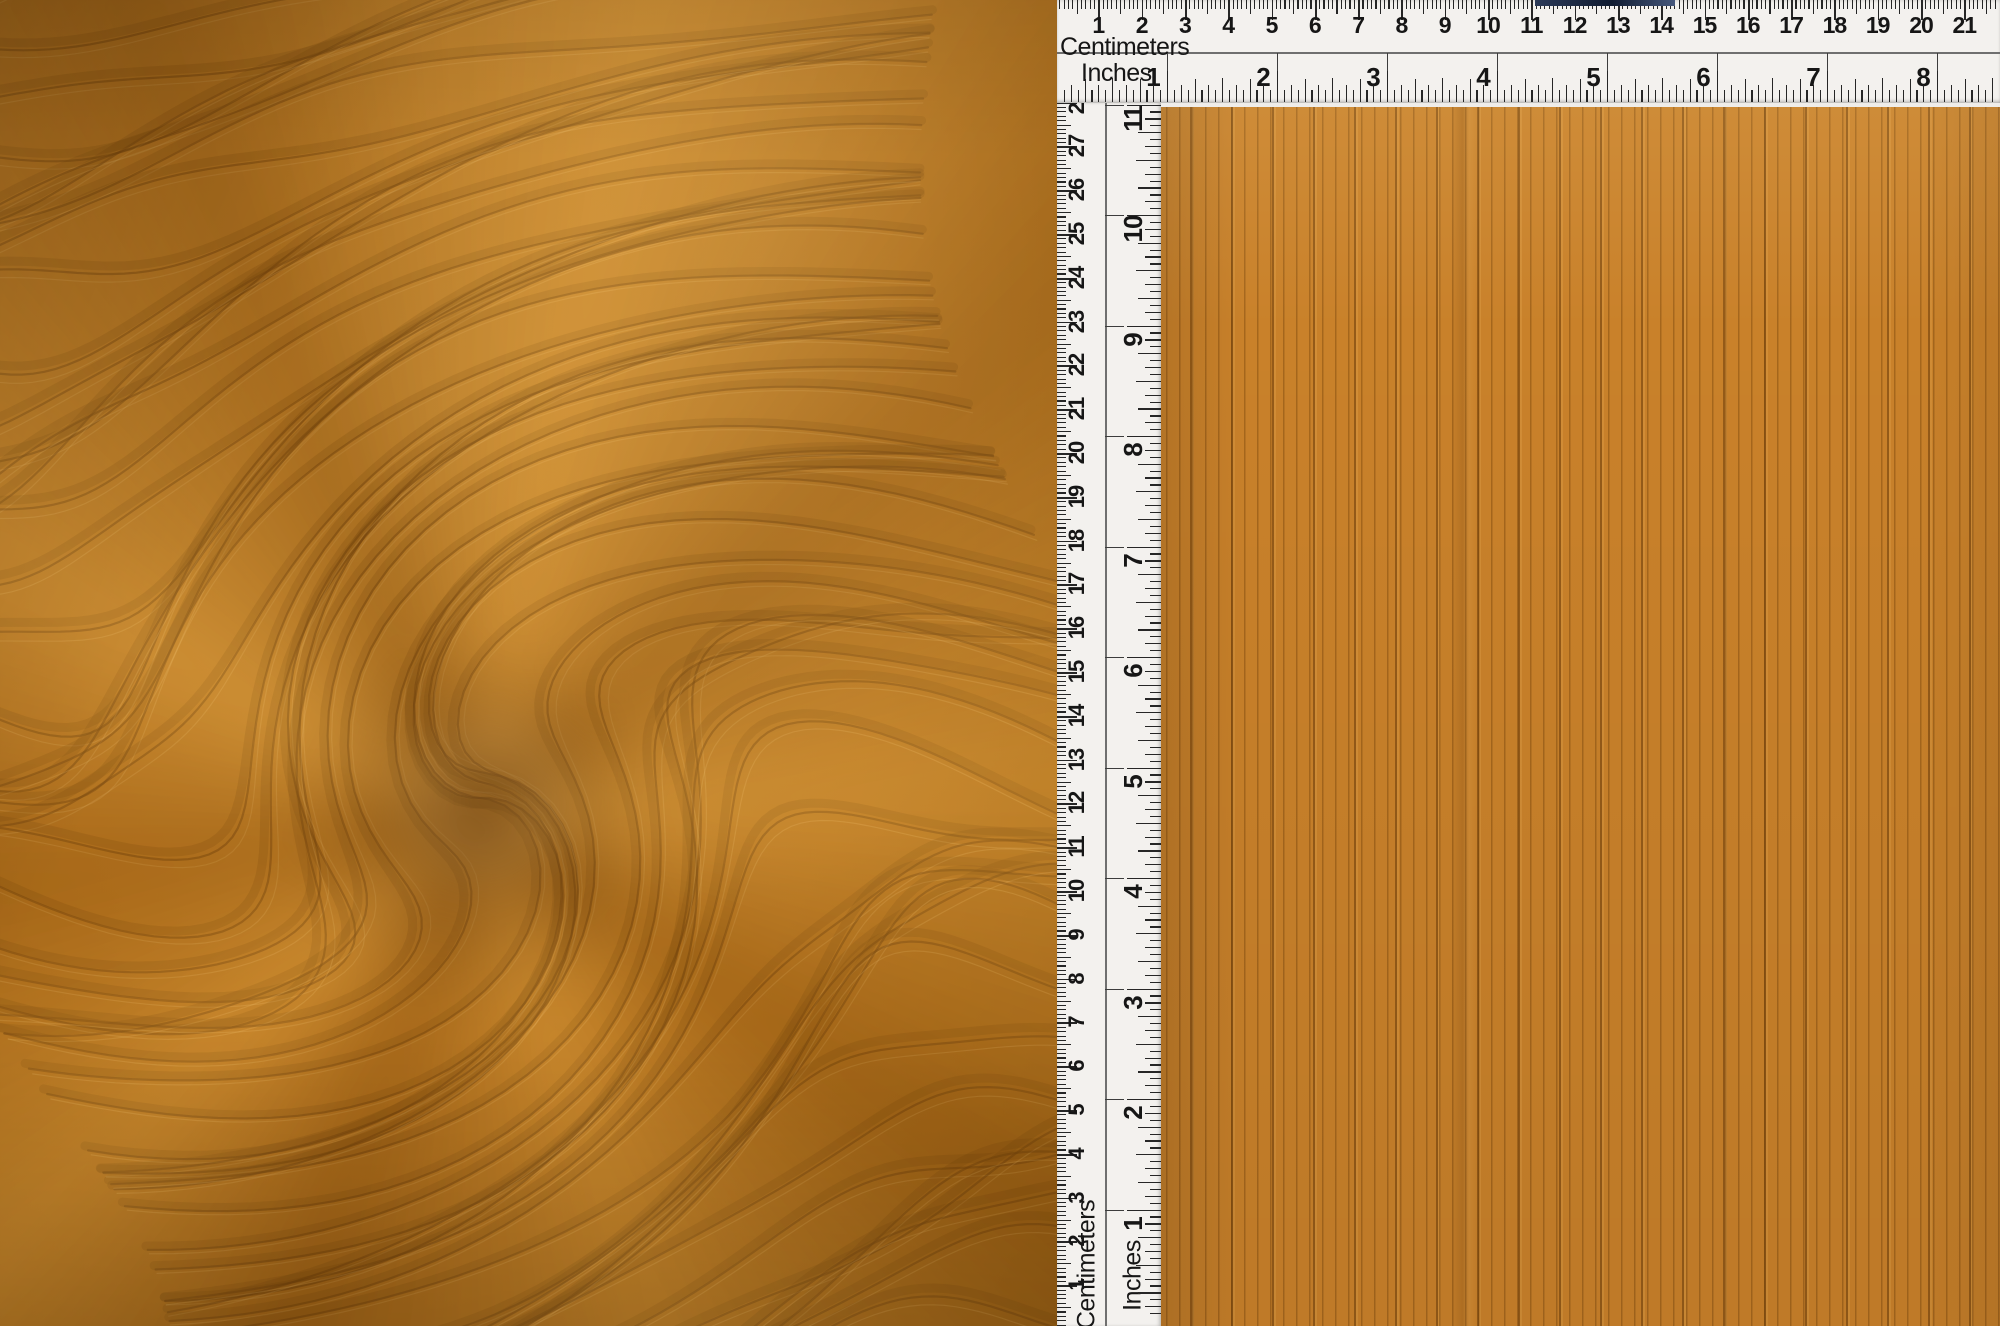 The width and height of the screenshot is (2000, 1326). I want to click on cm-number: 19, so click(1076, 497).